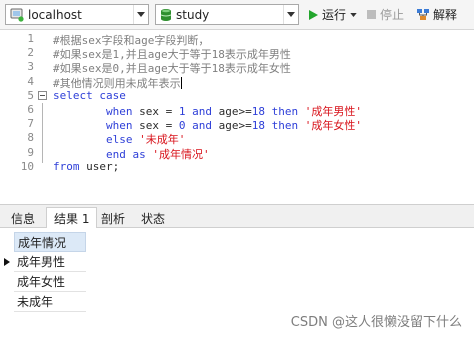 The image size is (474, 338). Describe the element at coordinates (30, 109) in the screenshot. I see `line-number: 6` at that location.